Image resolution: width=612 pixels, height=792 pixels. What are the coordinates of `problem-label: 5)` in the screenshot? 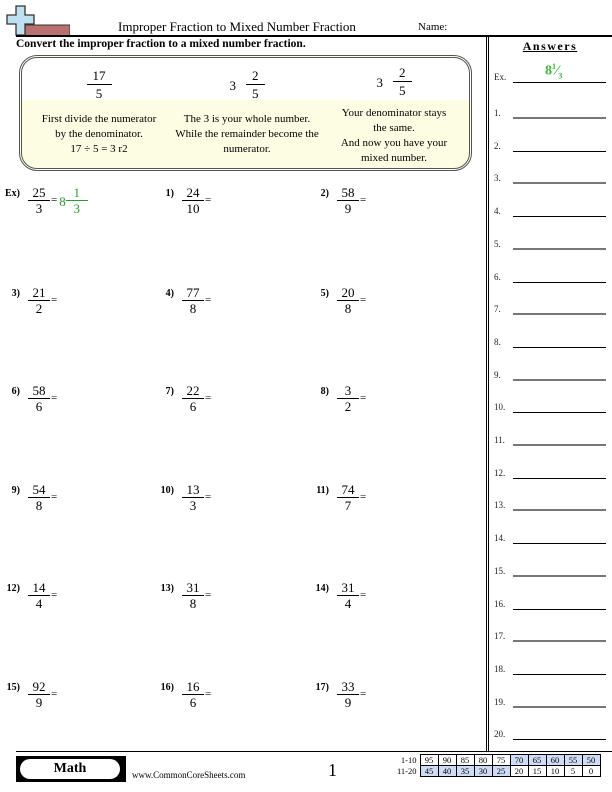 It's located at (324, 293).